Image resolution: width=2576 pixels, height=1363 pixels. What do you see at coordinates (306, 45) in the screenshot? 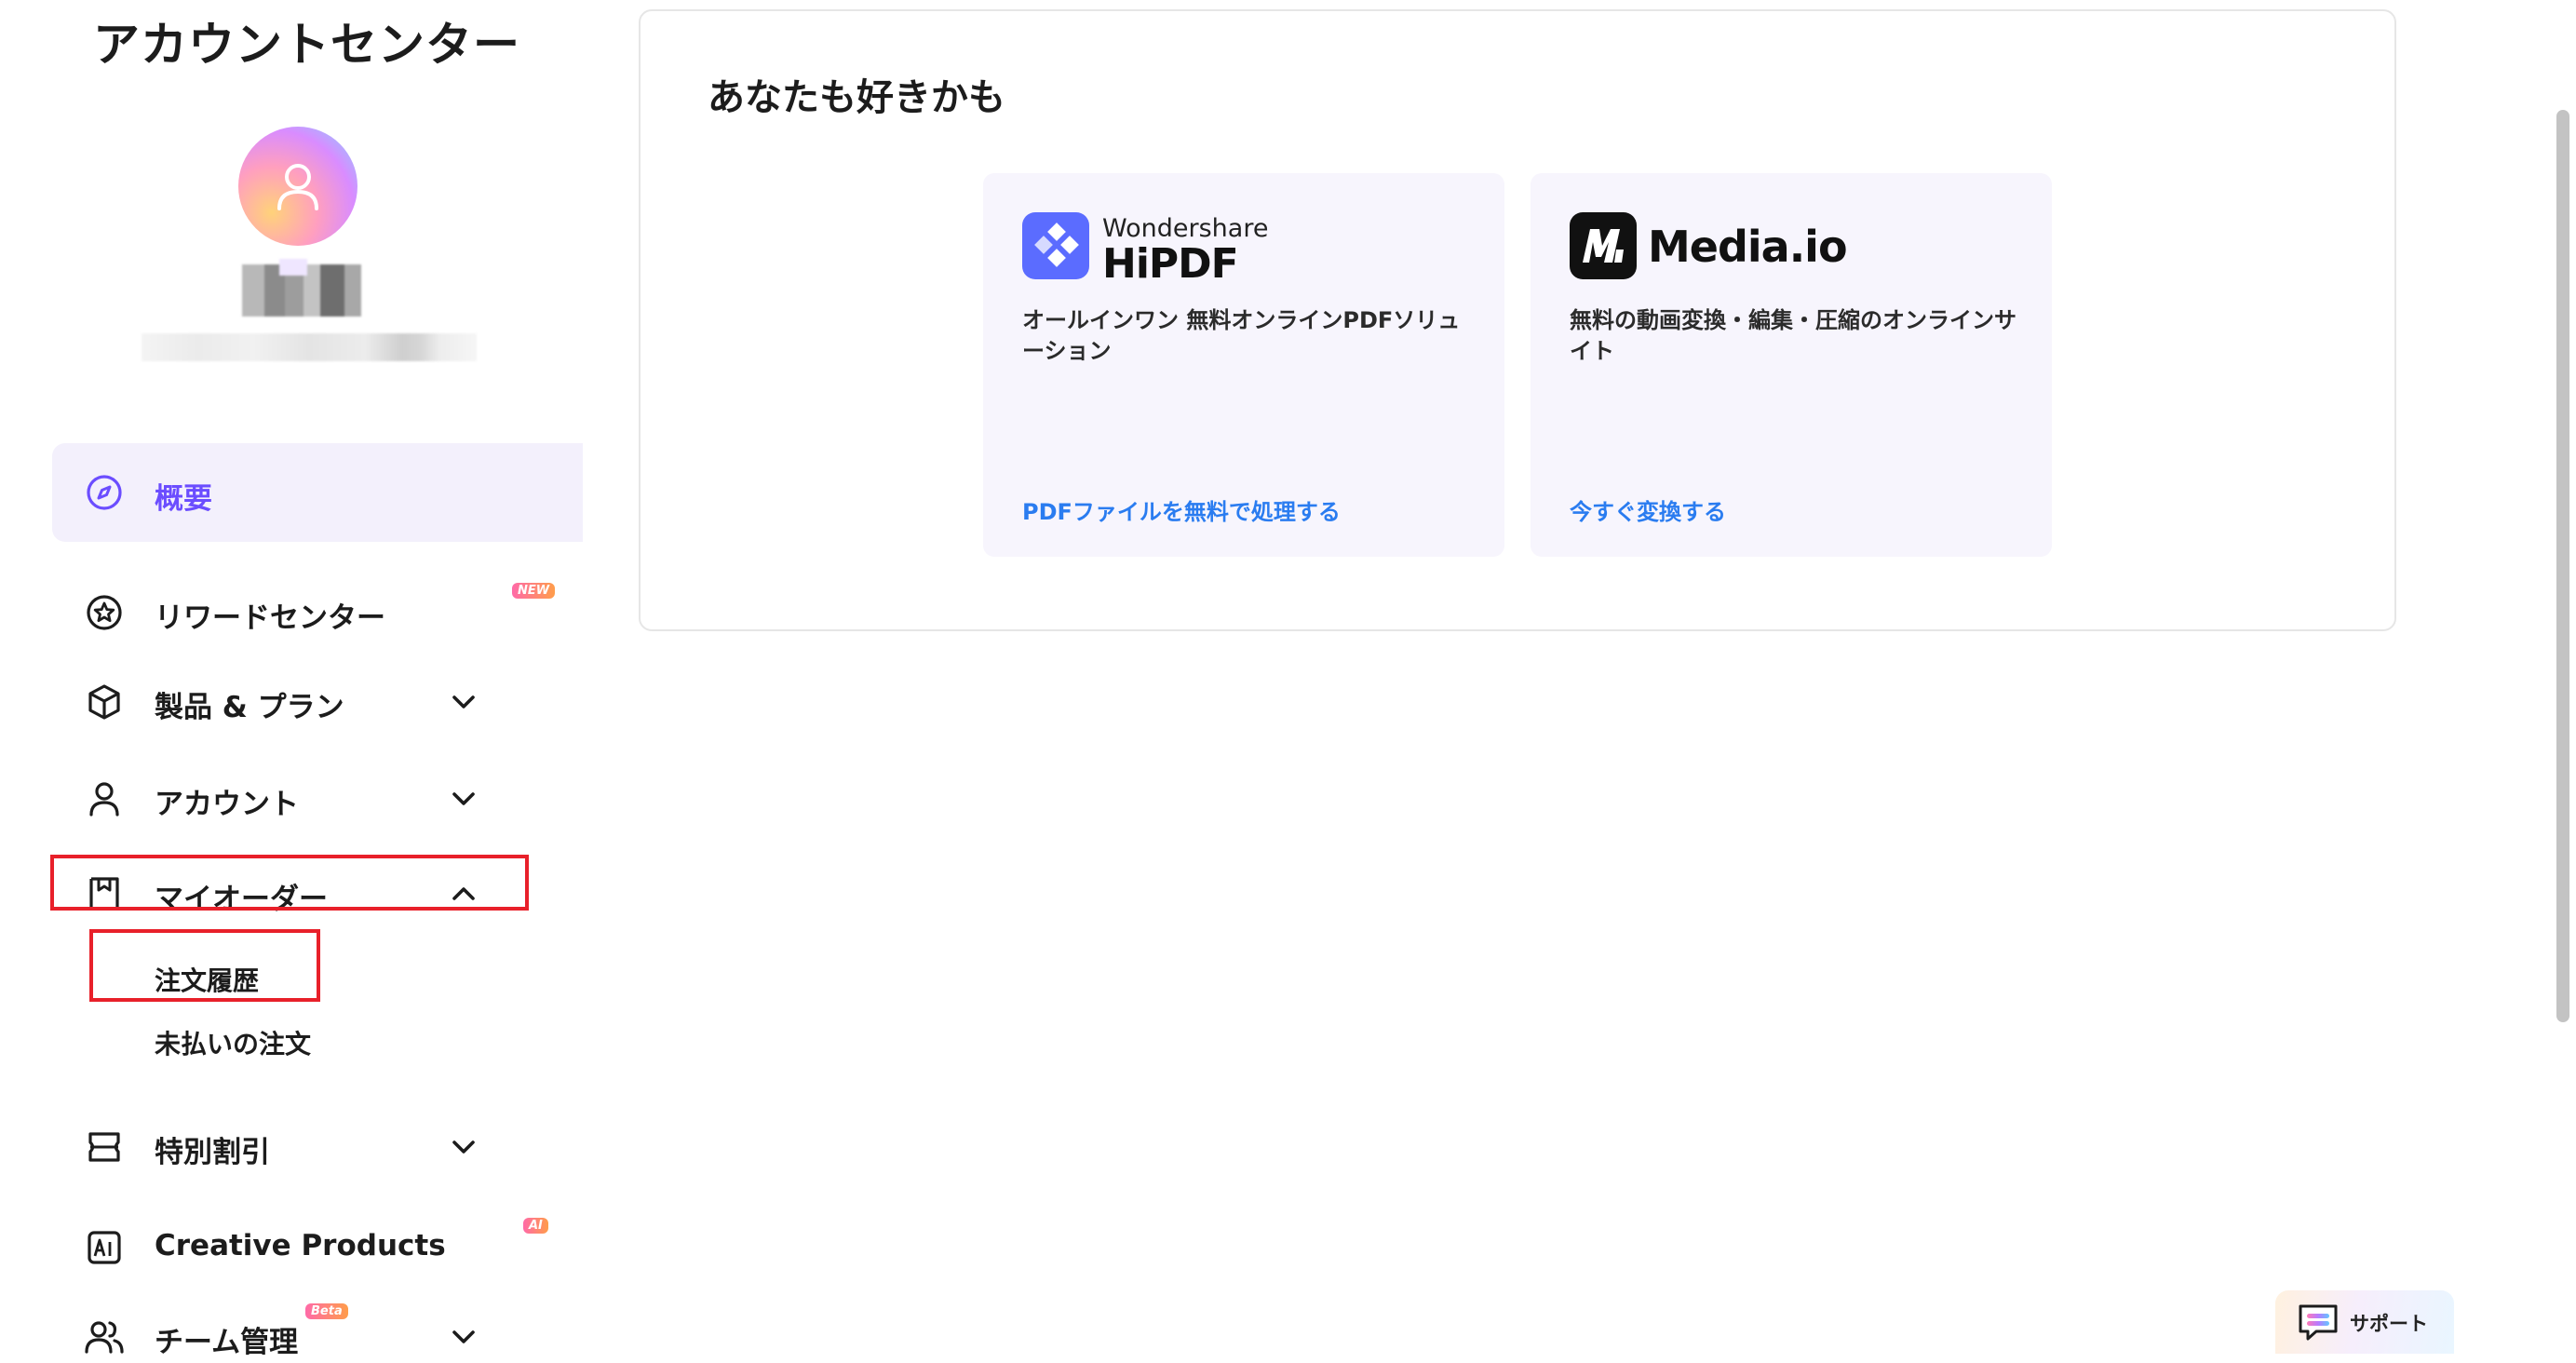
I see `page-title: アカウントセンター` at bounding box center [306, 45].